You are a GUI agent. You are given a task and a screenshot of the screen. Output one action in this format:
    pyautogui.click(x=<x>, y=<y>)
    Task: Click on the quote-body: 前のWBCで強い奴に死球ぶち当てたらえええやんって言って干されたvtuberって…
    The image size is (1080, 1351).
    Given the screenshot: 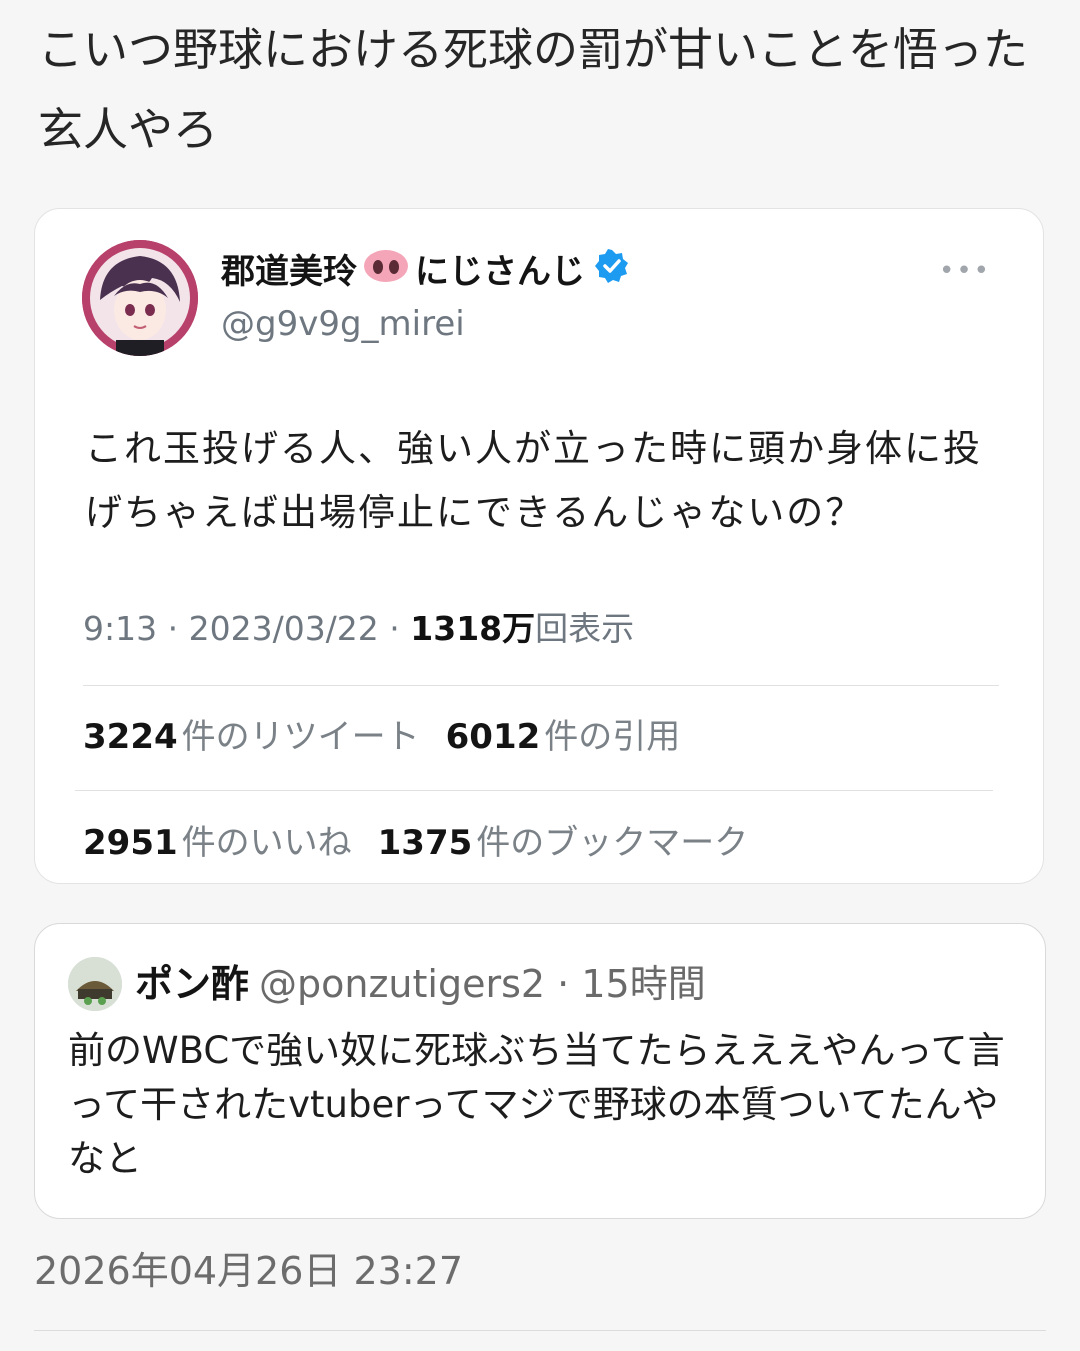 What is the action you would take?
    pyautogui.click(x=536, y=1104)
    